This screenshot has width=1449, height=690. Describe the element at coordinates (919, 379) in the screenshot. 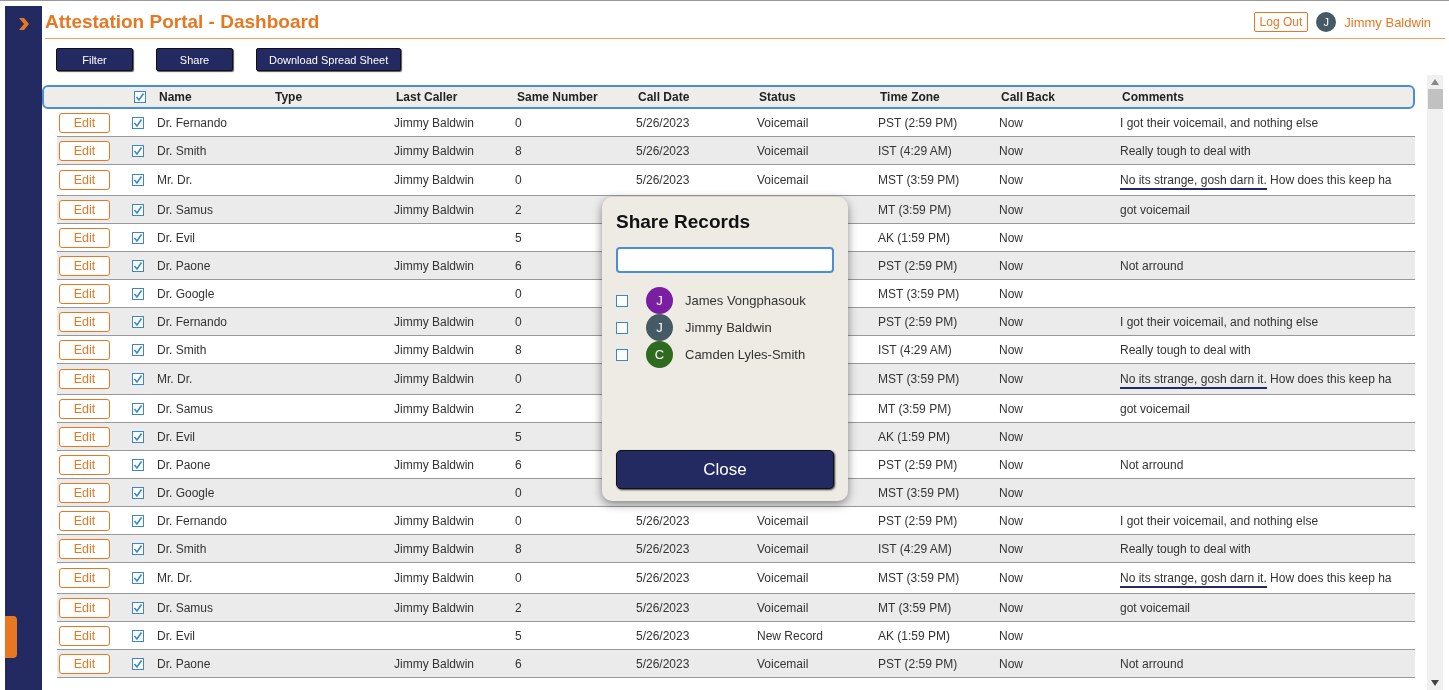

I see `table-cell: MST (3:59 PM)` at that location.